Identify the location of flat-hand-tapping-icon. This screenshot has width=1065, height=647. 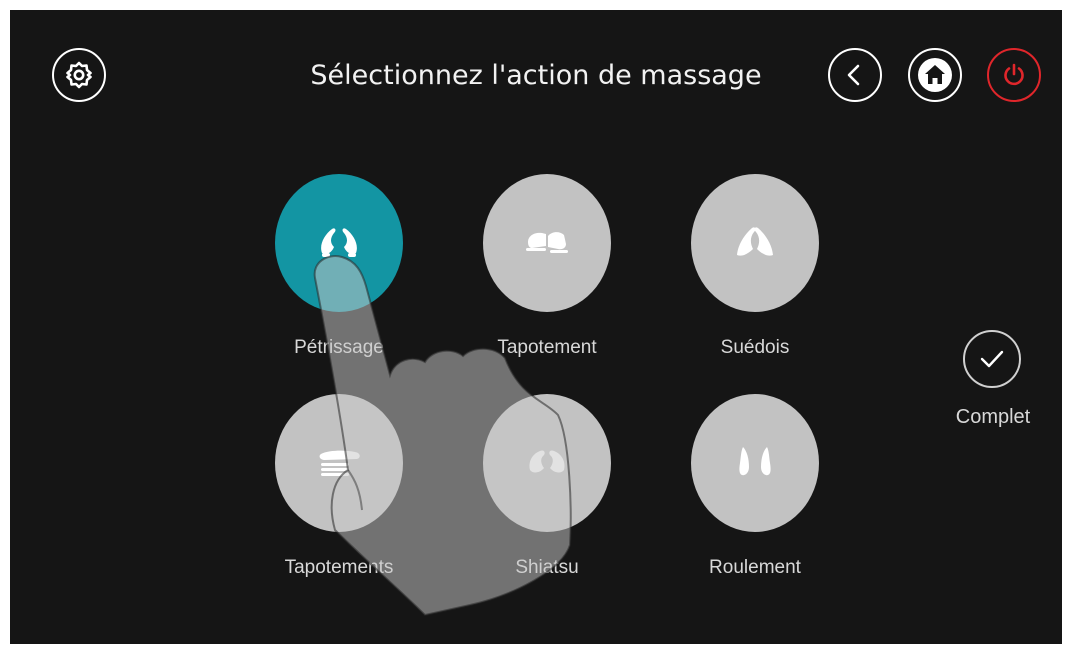
(339, 463).